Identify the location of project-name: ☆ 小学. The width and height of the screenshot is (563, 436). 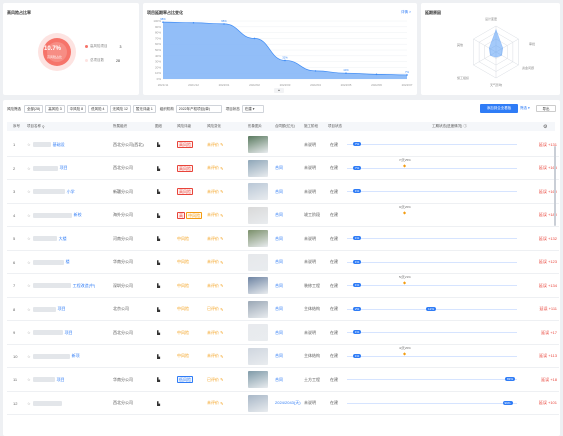
(68, 192).